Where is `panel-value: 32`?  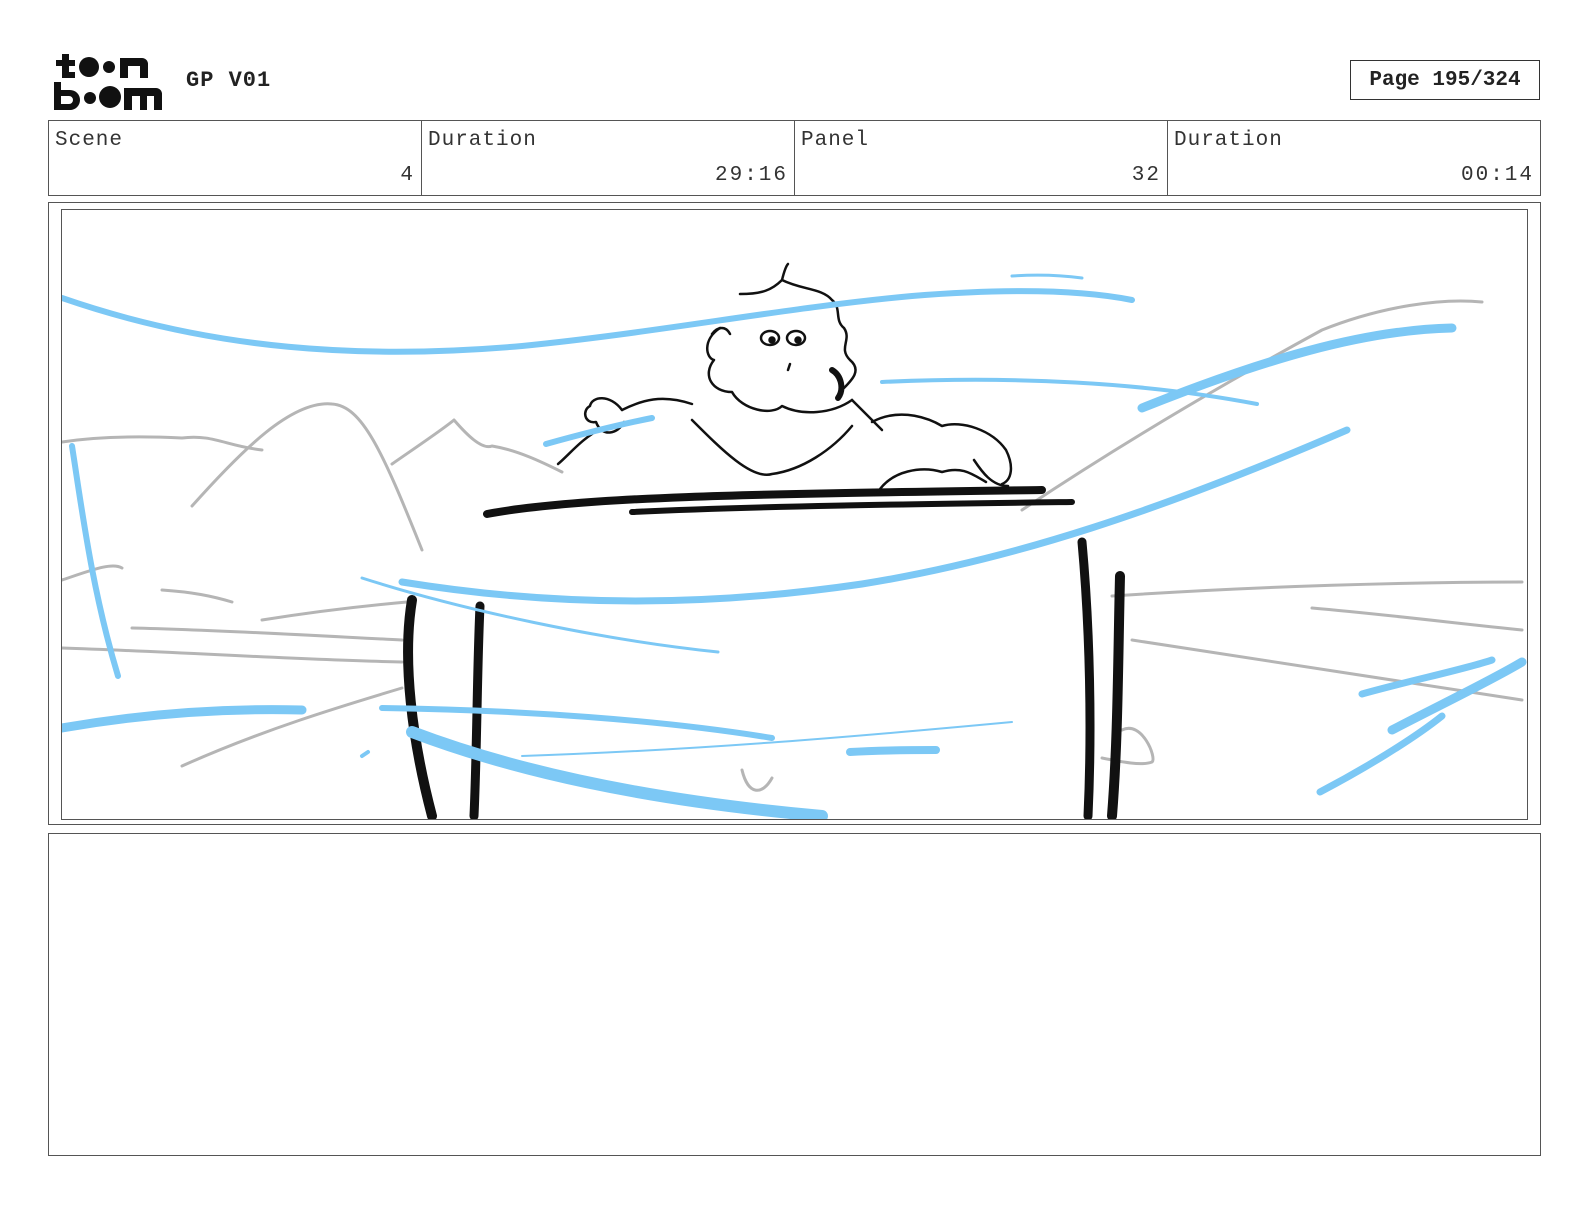
panel-value: 32 is located at coordinates (1146, 175).